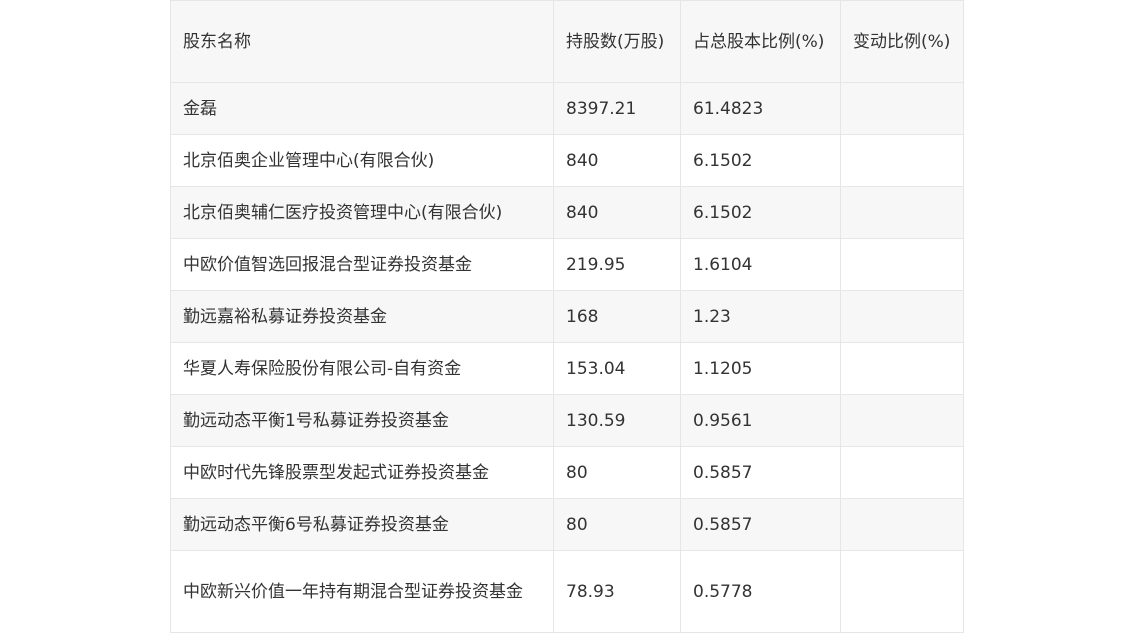 This screenshot has height=633, width=1134. What do you see at coordinates (760, 591) in the screenshot?
I see `cell-share-ratio: 0.5778` at bounding box center [760, 591].